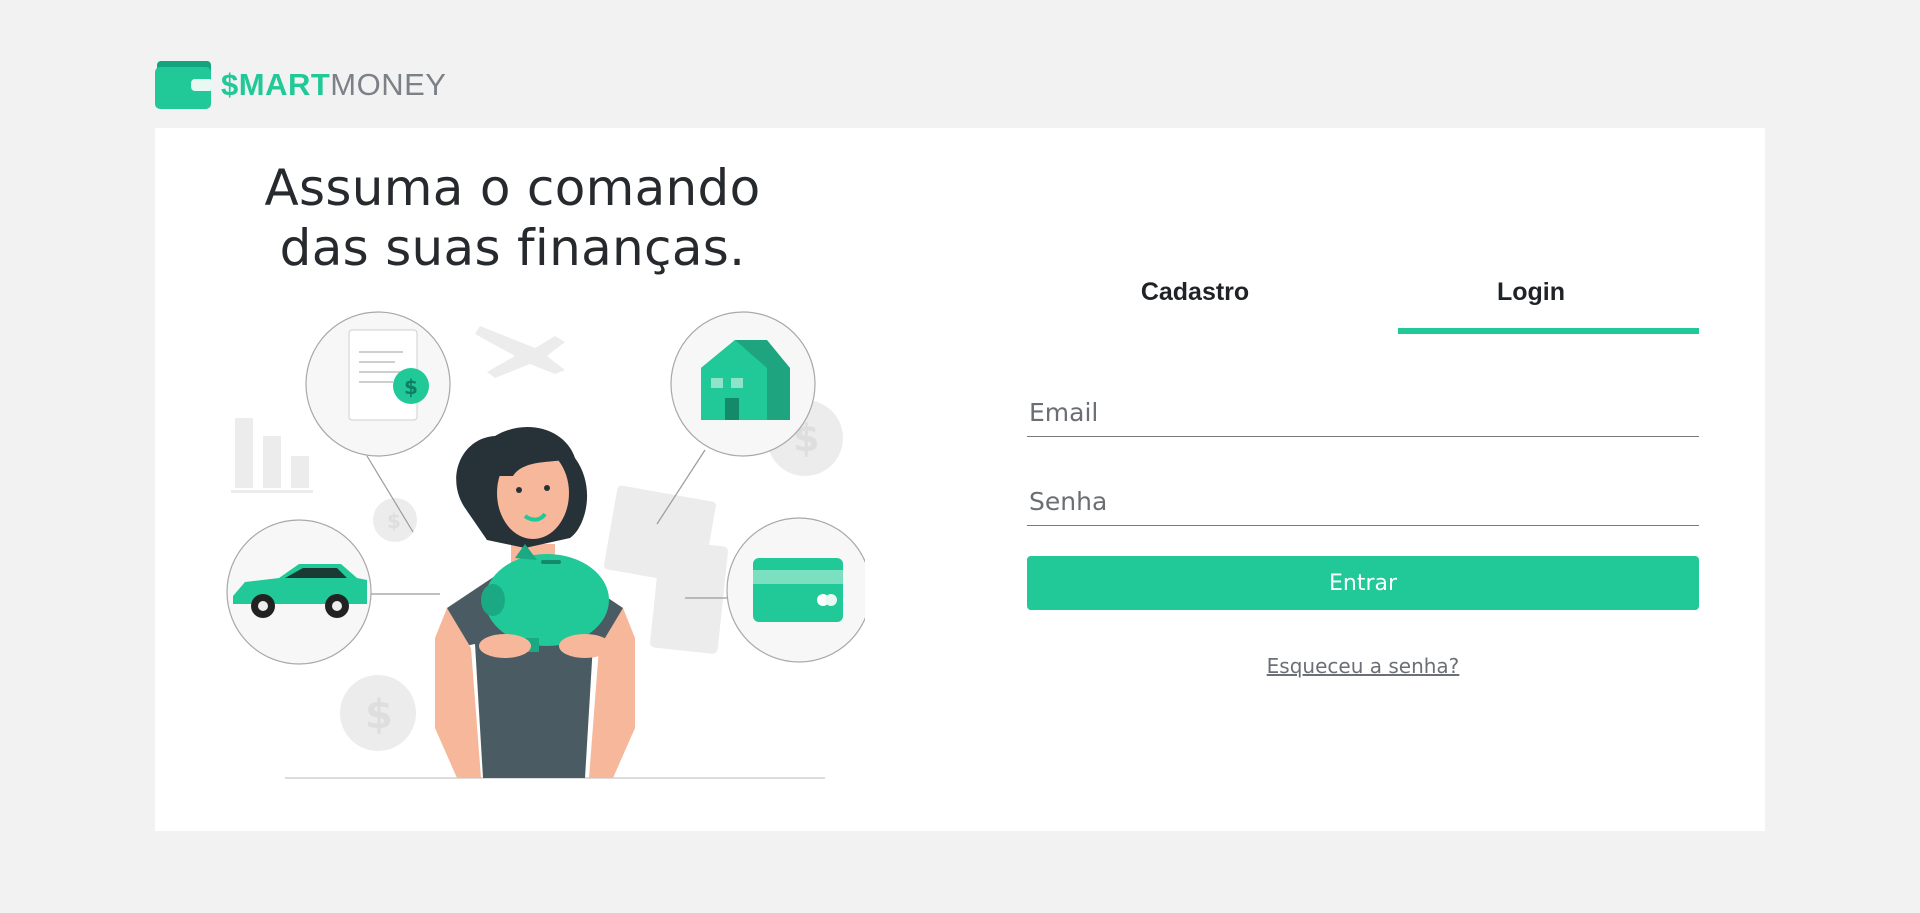  I want to click on site-header: $MARTMONEY, so click(300, 84).